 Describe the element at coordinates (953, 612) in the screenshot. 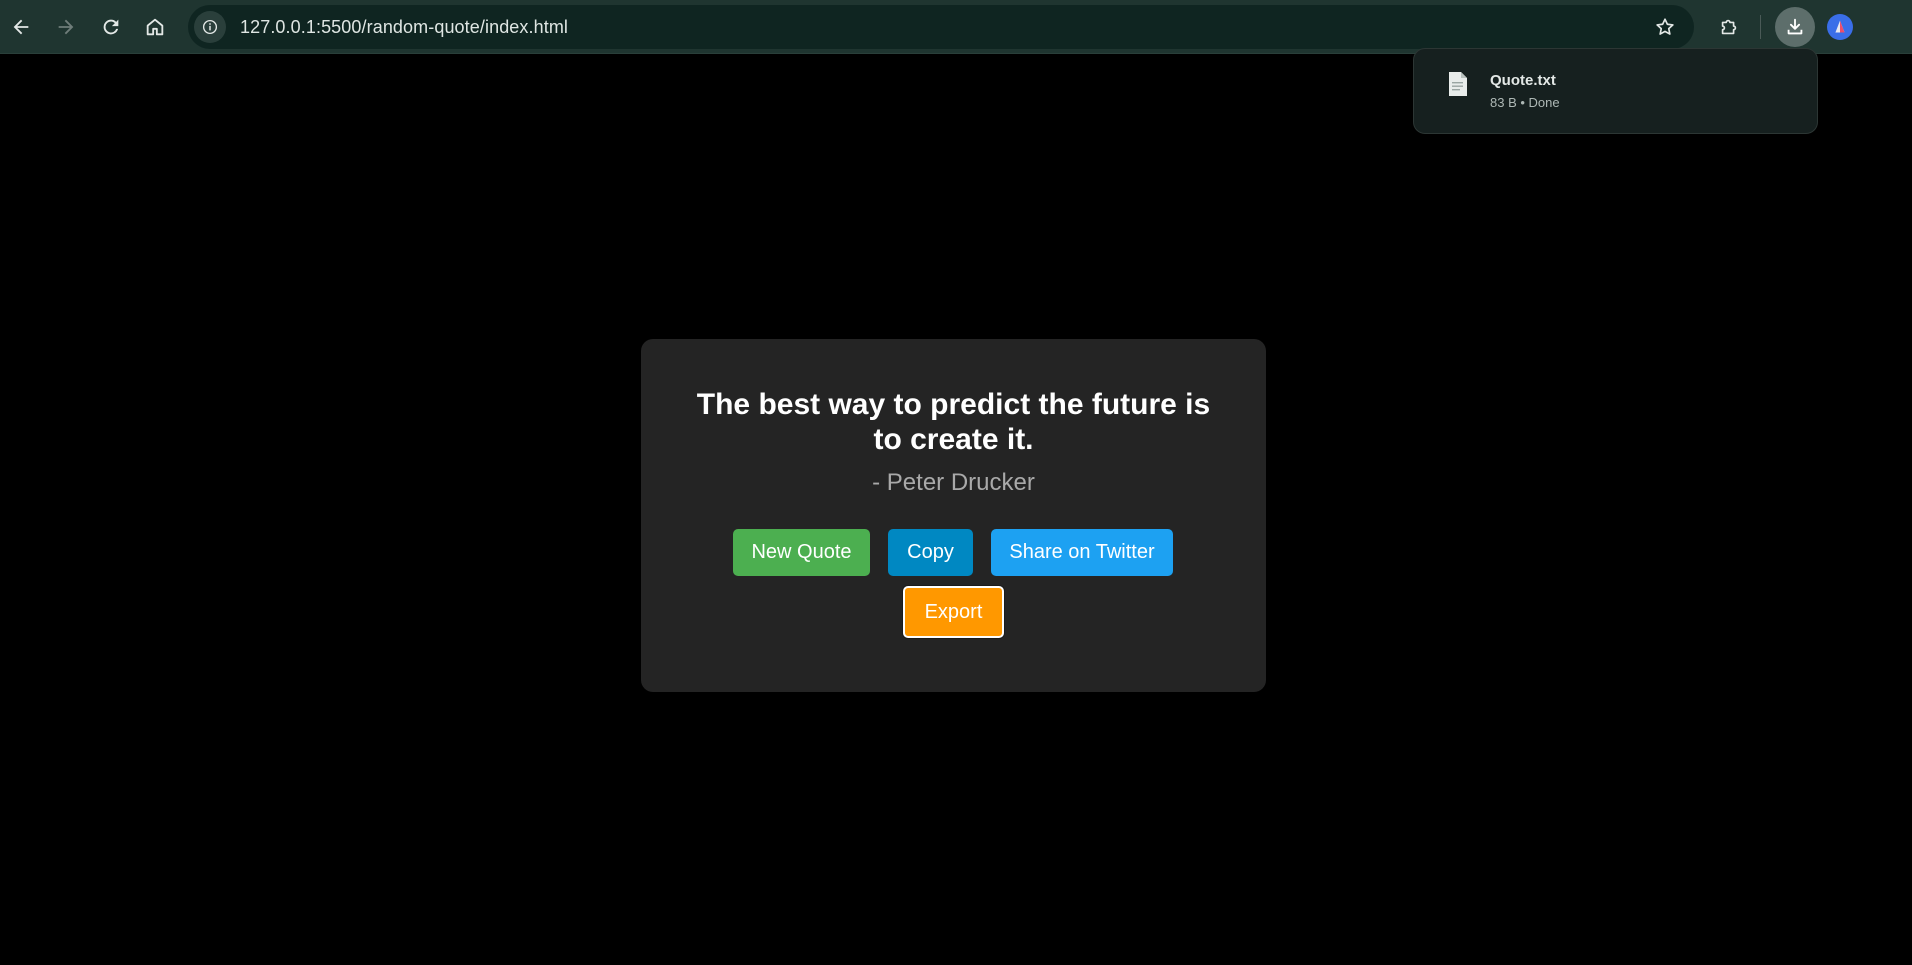

I see `export-button: Export` at that location.